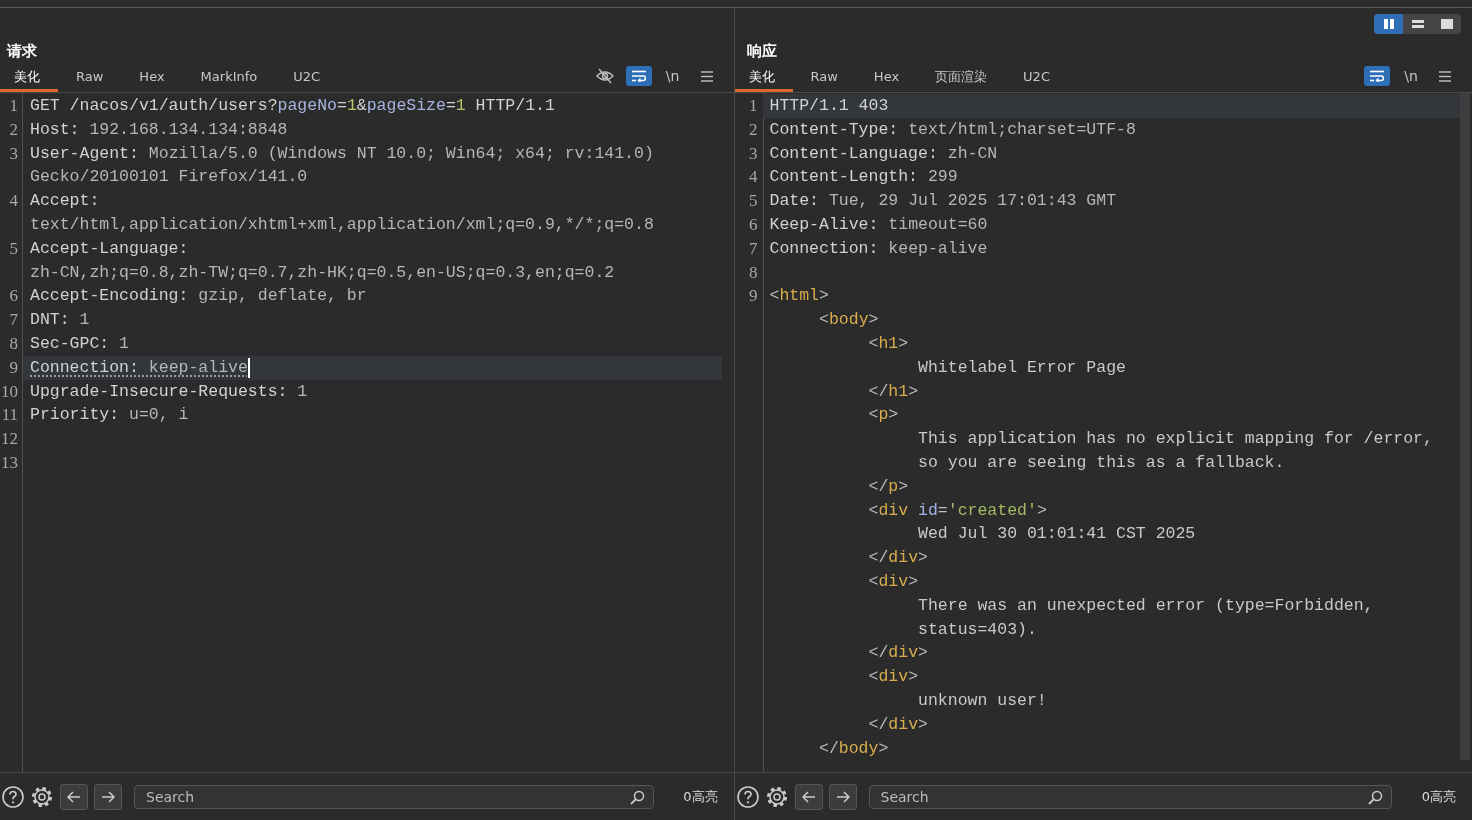 The height and width of the screenshot is (820, 1472). Describe the element at coordinates (883, 153) in the screenshot. I see `code-line: Content-Language: zh-CN` at that location.